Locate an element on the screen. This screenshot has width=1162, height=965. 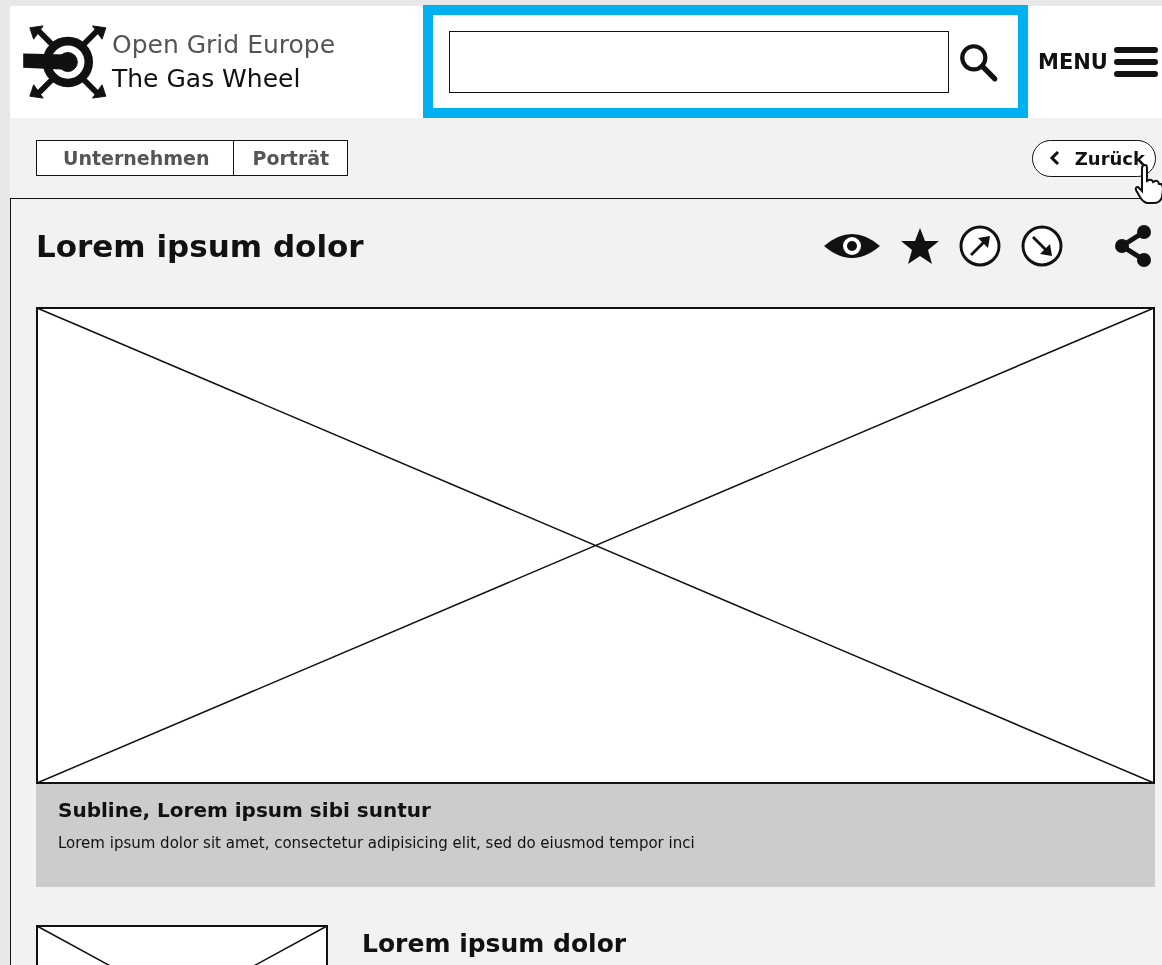
breadcrumb-link: Porträt is located at coordinates (290, 158).